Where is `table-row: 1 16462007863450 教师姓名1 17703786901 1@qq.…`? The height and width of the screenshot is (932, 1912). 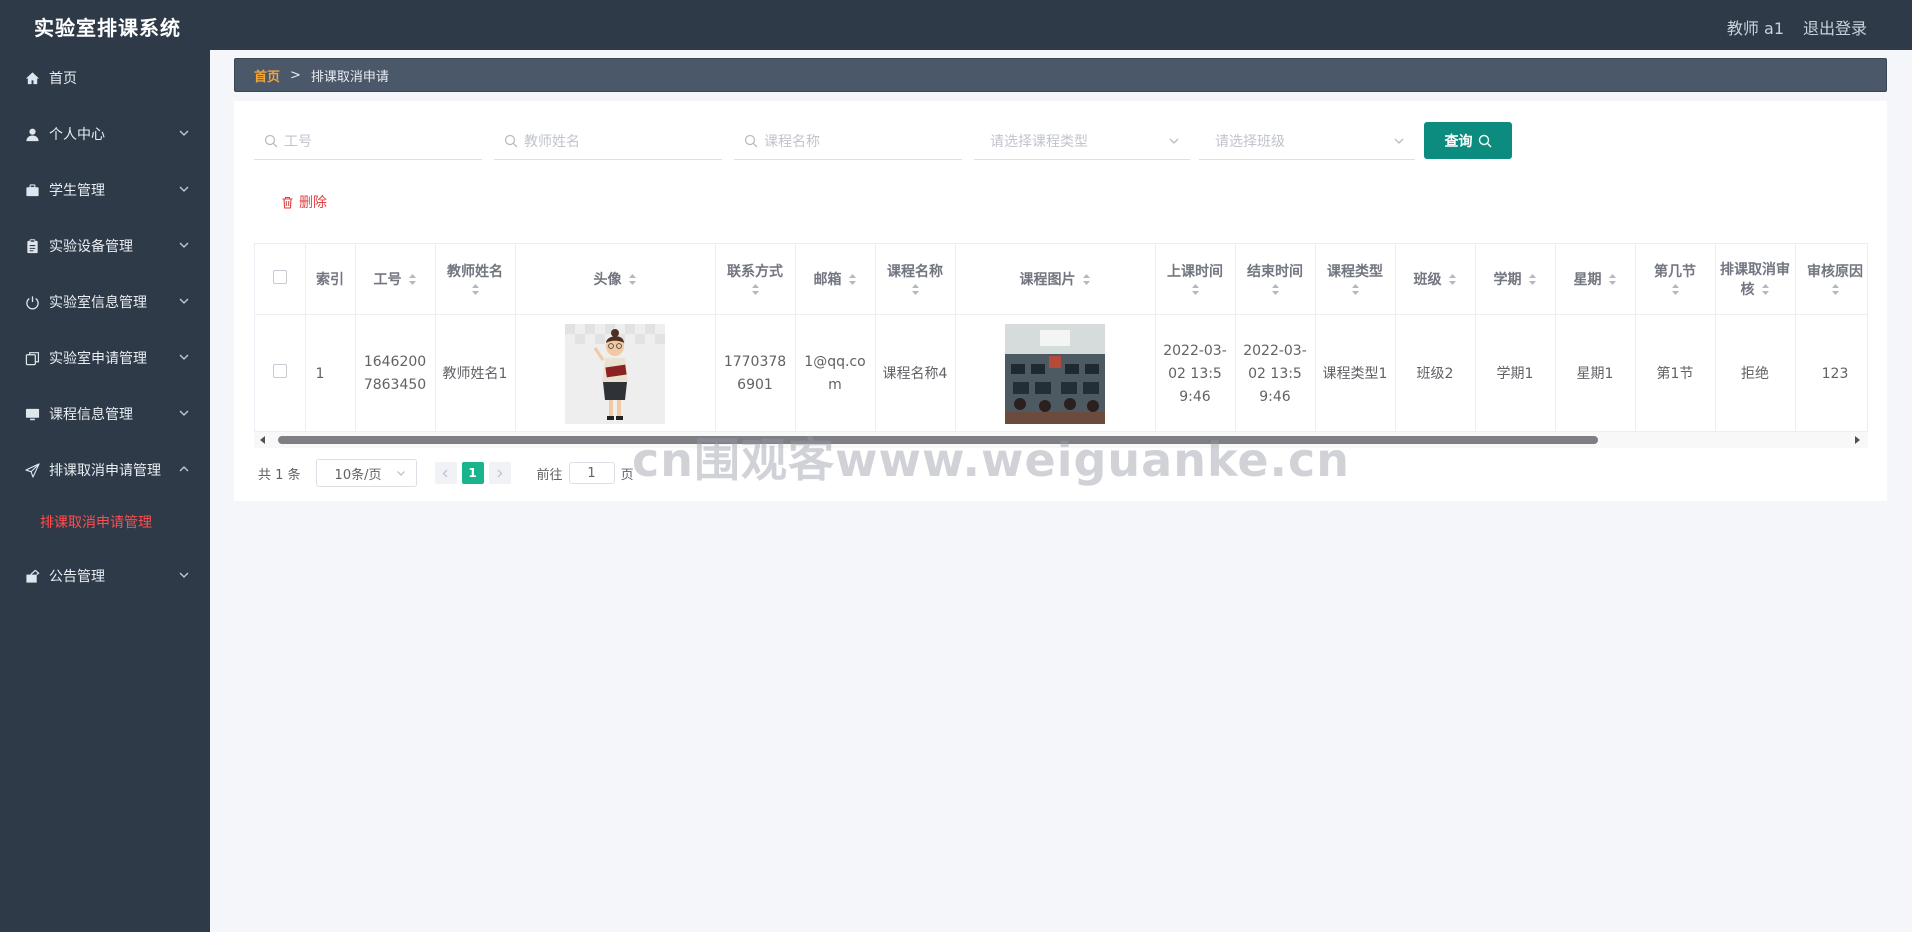
table-row: 1 16462007863450 教师姓名1 17703786901 1@qq.… is located at coordinates (1061, 374).